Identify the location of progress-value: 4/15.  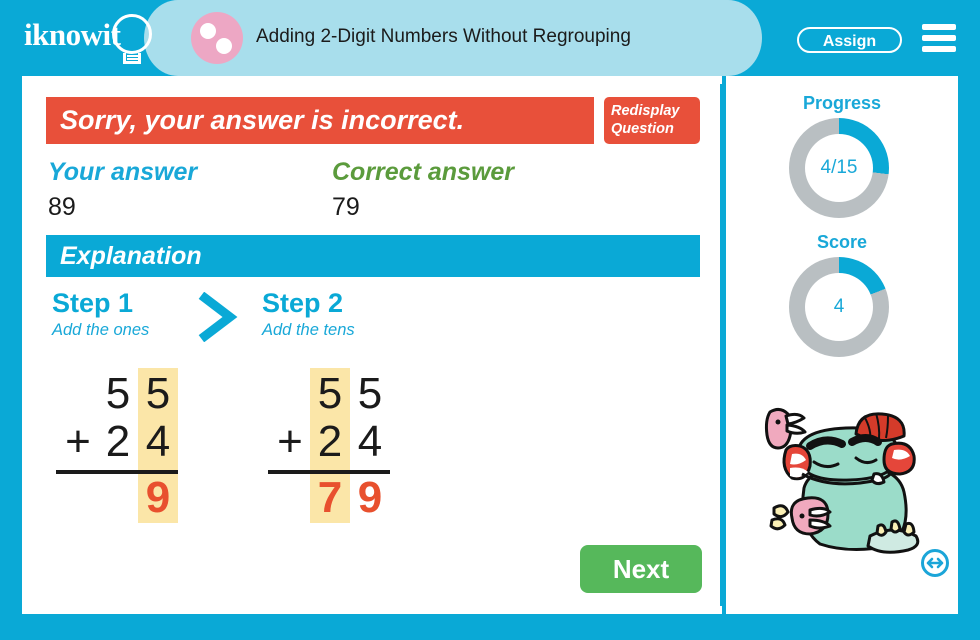
(839, 167).